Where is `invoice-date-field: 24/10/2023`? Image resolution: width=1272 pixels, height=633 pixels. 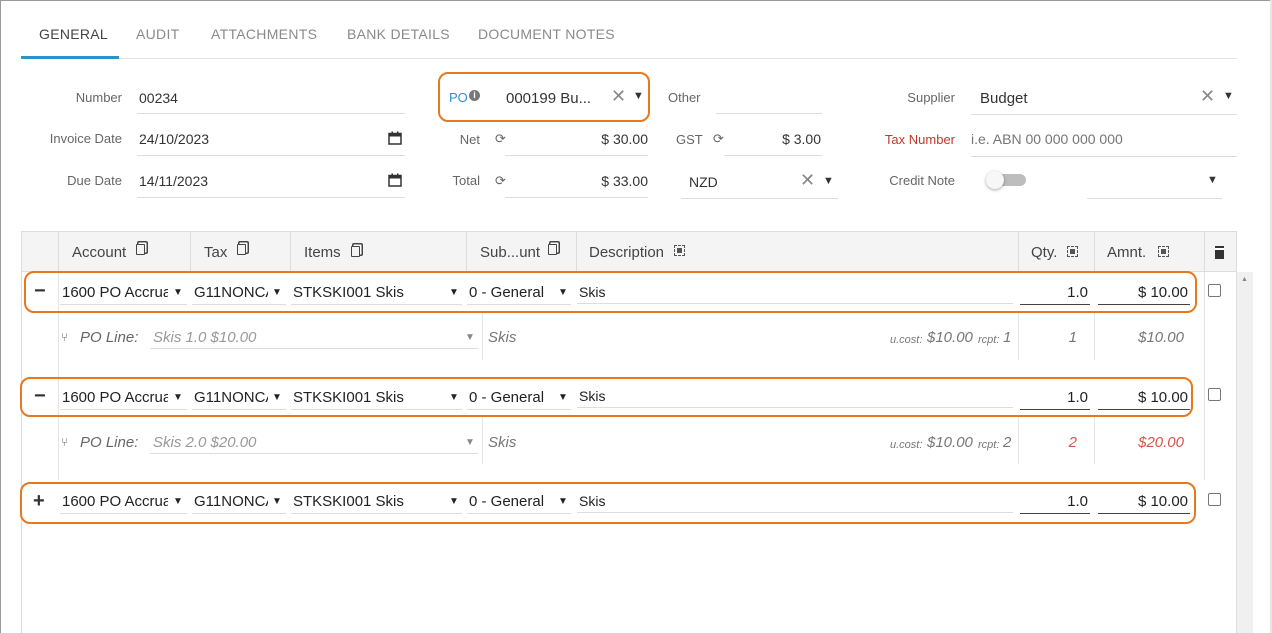 invoice-date-field: 24/10/2023 is located at coordinates (174, 139).